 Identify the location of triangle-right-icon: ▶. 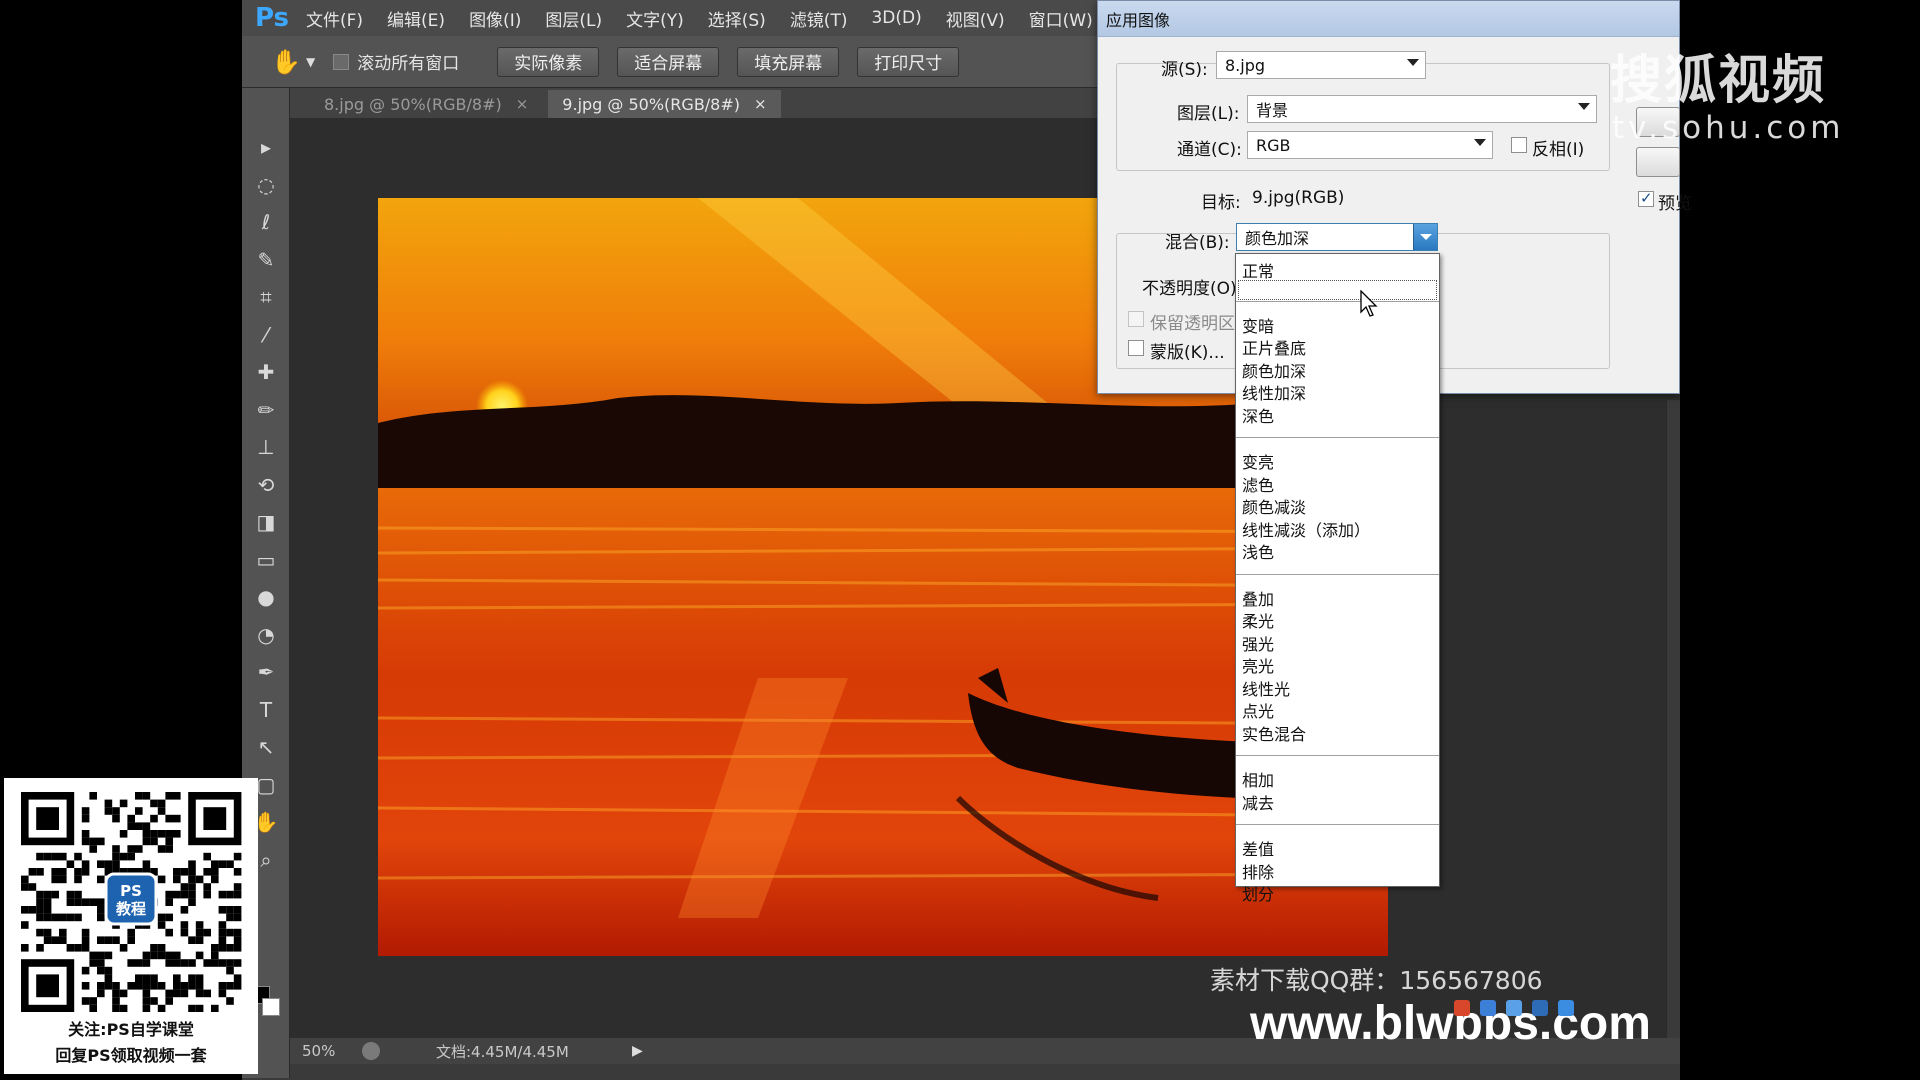
(637, 1051).